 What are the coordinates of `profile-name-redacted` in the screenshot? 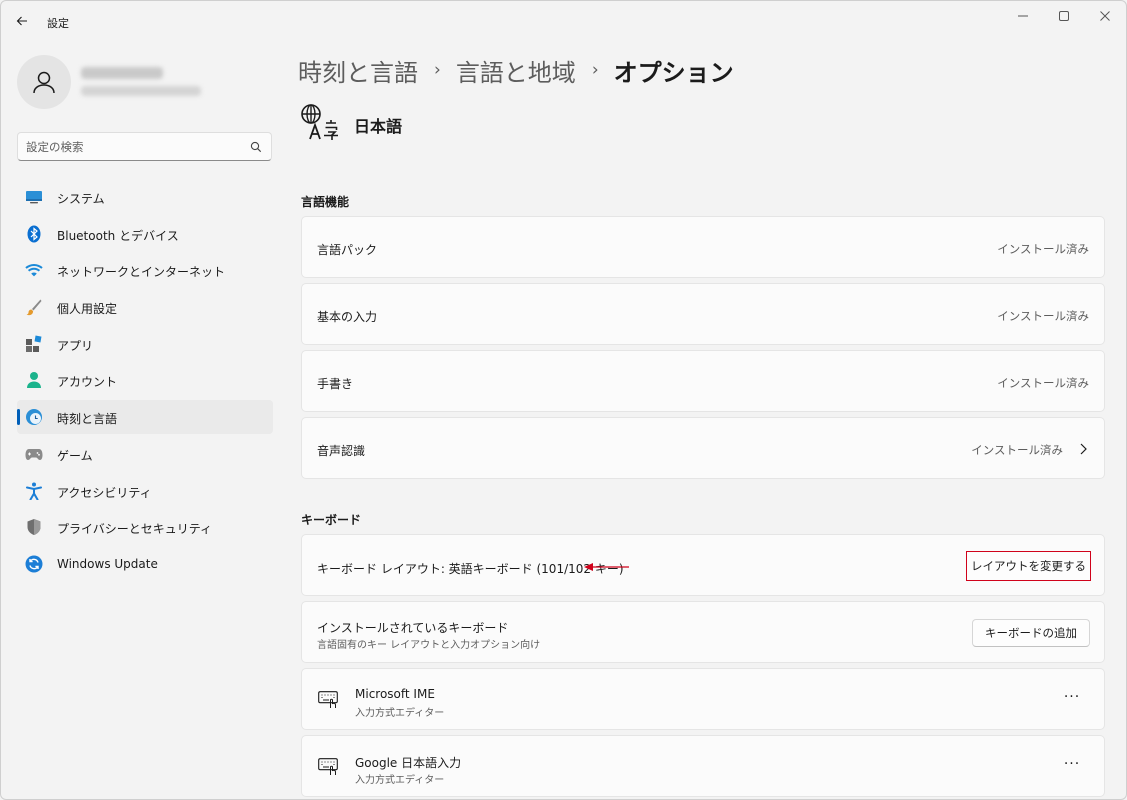 It's located at (122, 73).